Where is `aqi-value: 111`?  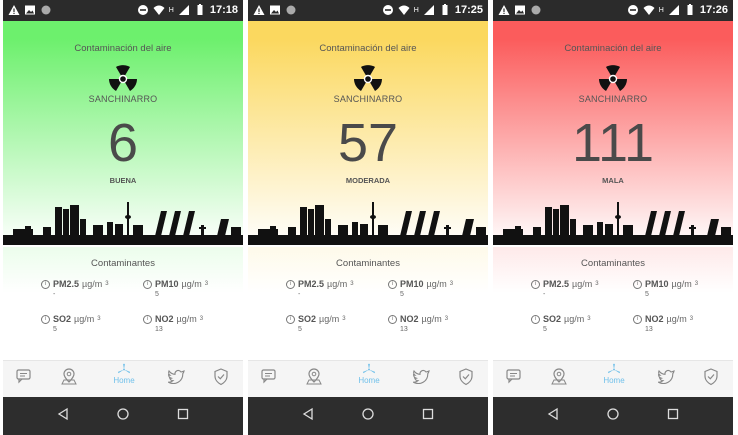 aqi-value: 111 is located at coordinates (613, 143).